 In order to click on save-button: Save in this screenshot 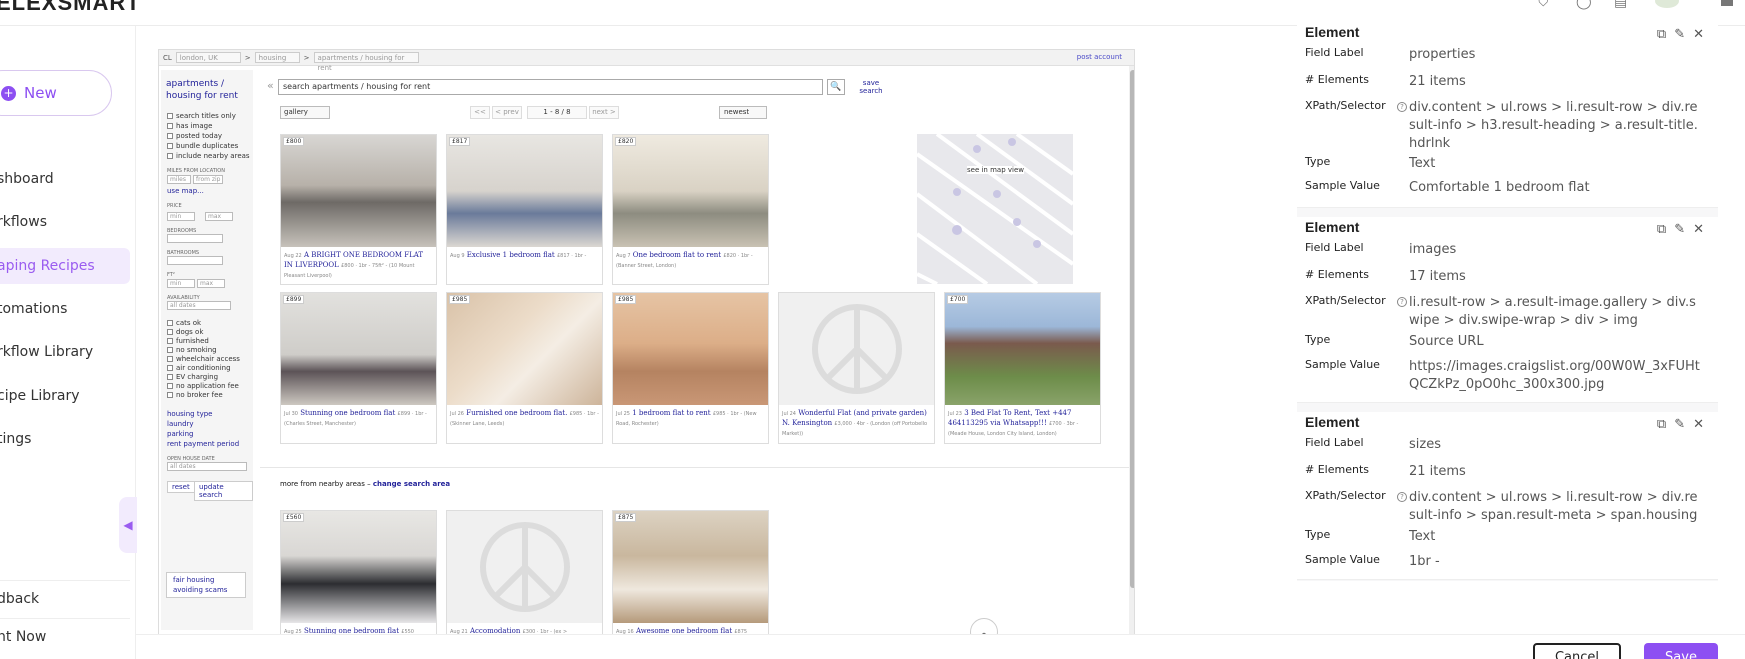, I will do `click(1681, 651)`.